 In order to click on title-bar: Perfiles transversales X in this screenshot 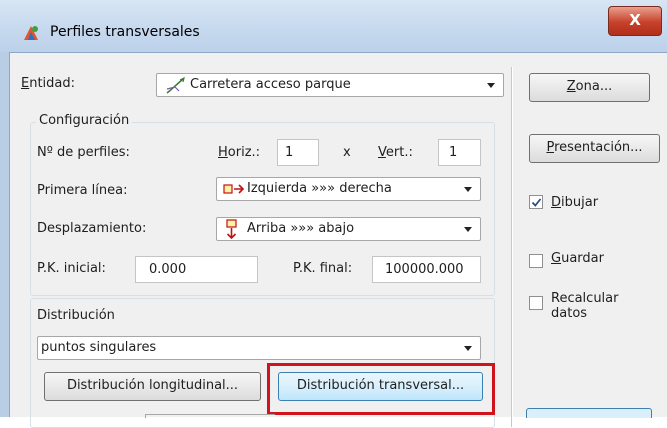, I will do `click(333, 26)`.